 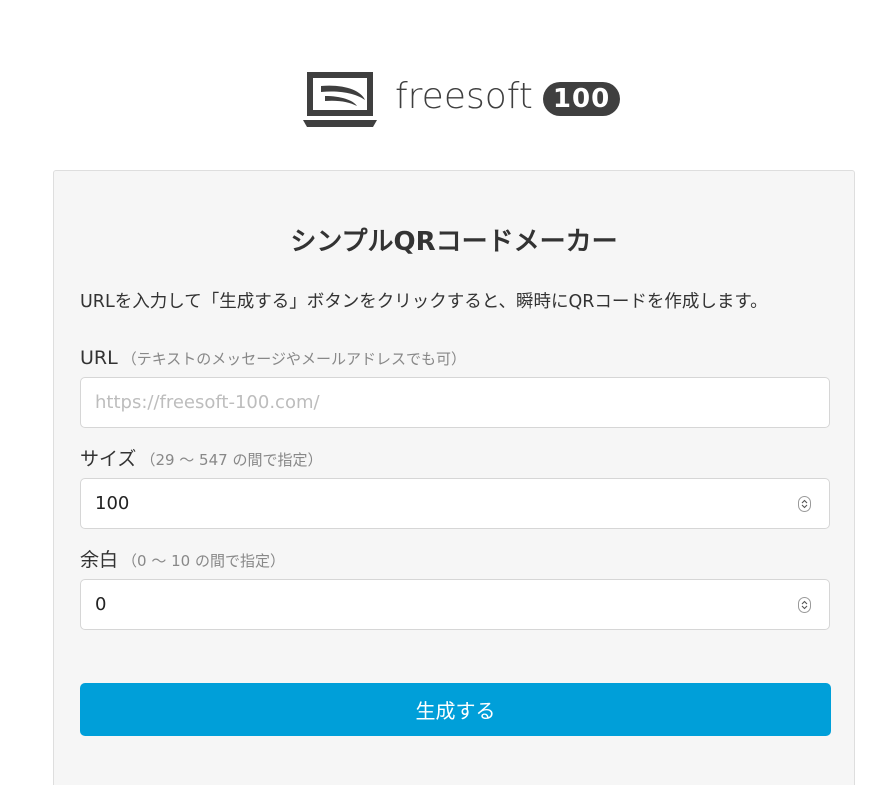 What do you see at coordinates (231, 460) in the screenshot?
I see `size-label-hint: （29 〜 547 の間で指定）` at bounding box center [231, 460].